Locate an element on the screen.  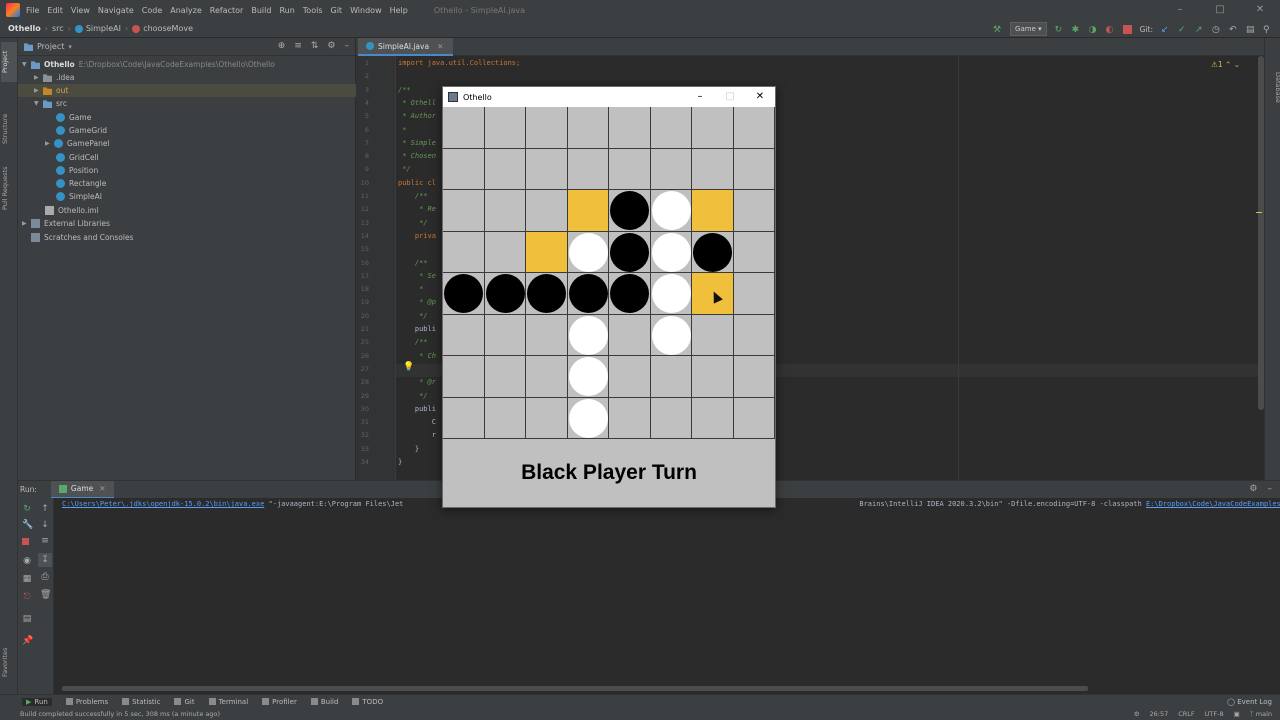
chevron-down-icon: ▾ is located at coordinates (70, 47).